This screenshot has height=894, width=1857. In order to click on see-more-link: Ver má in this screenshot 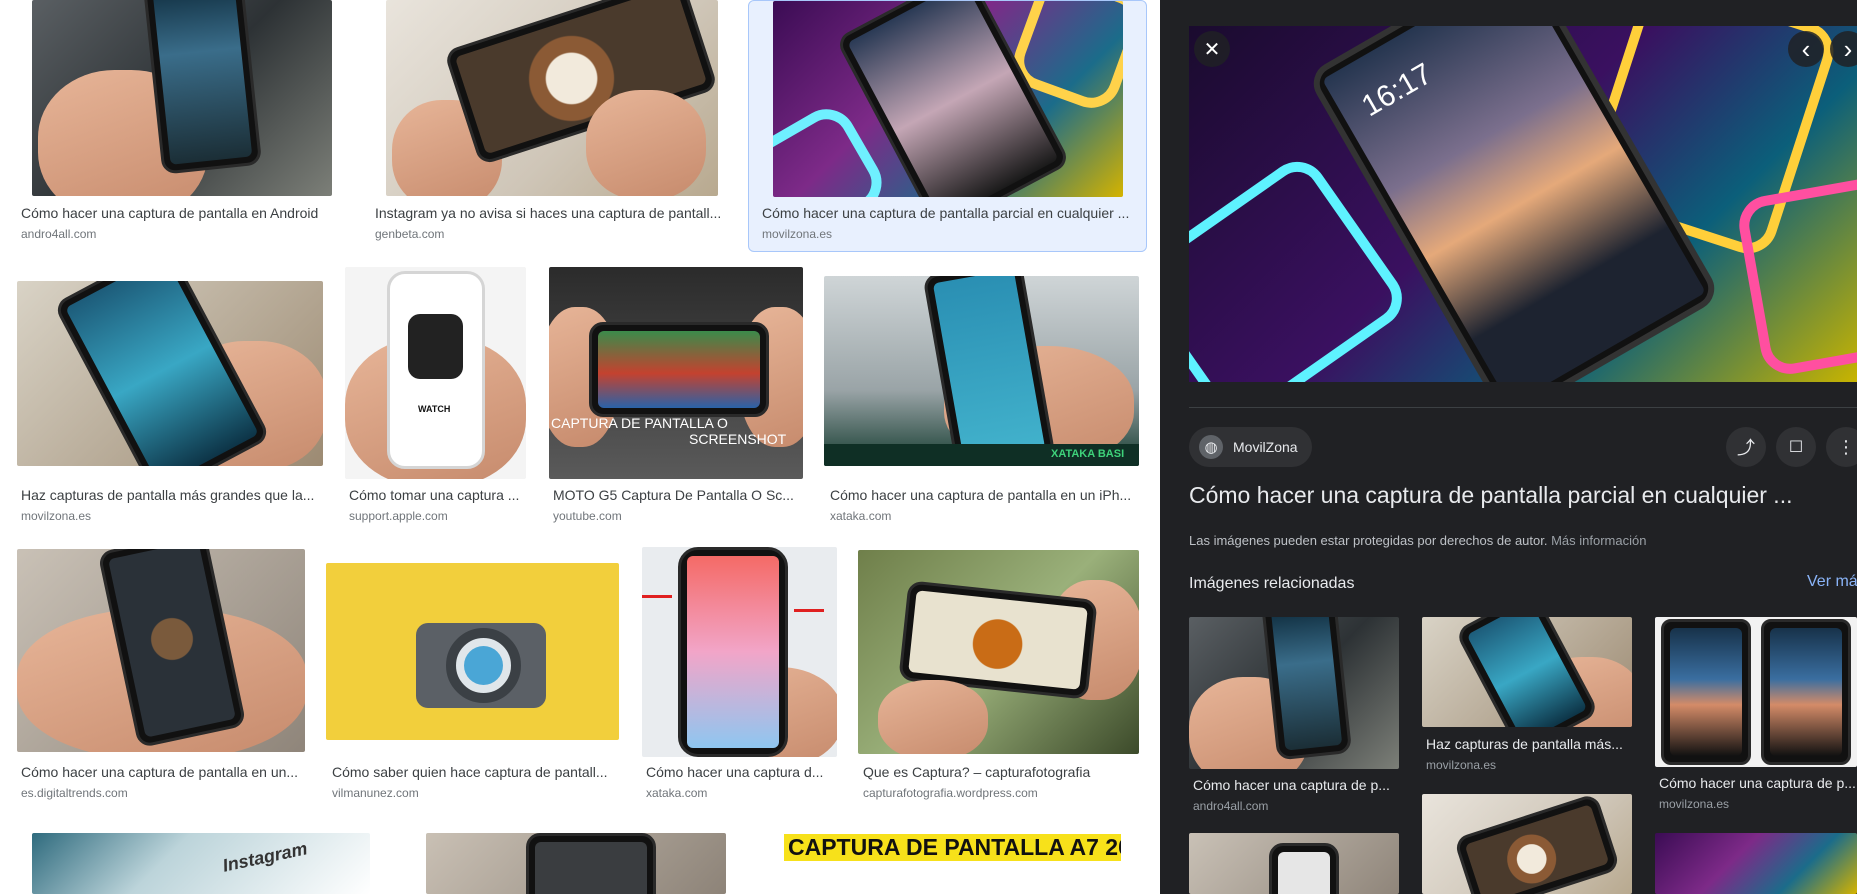, I will do `click(1832, 582)`.